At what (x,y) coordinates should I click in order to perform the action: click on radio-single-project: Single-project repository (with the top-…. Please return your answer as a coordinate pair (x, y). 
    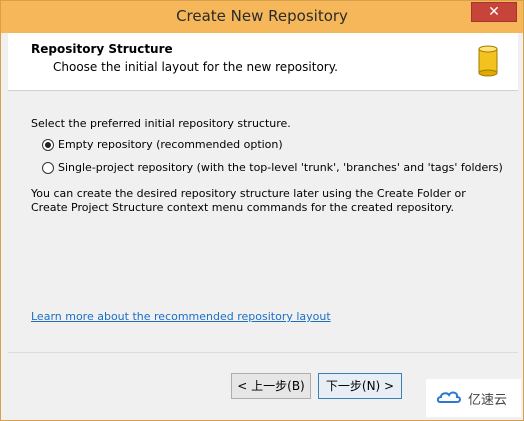
    Looking at the image, I should click on (272, 167).